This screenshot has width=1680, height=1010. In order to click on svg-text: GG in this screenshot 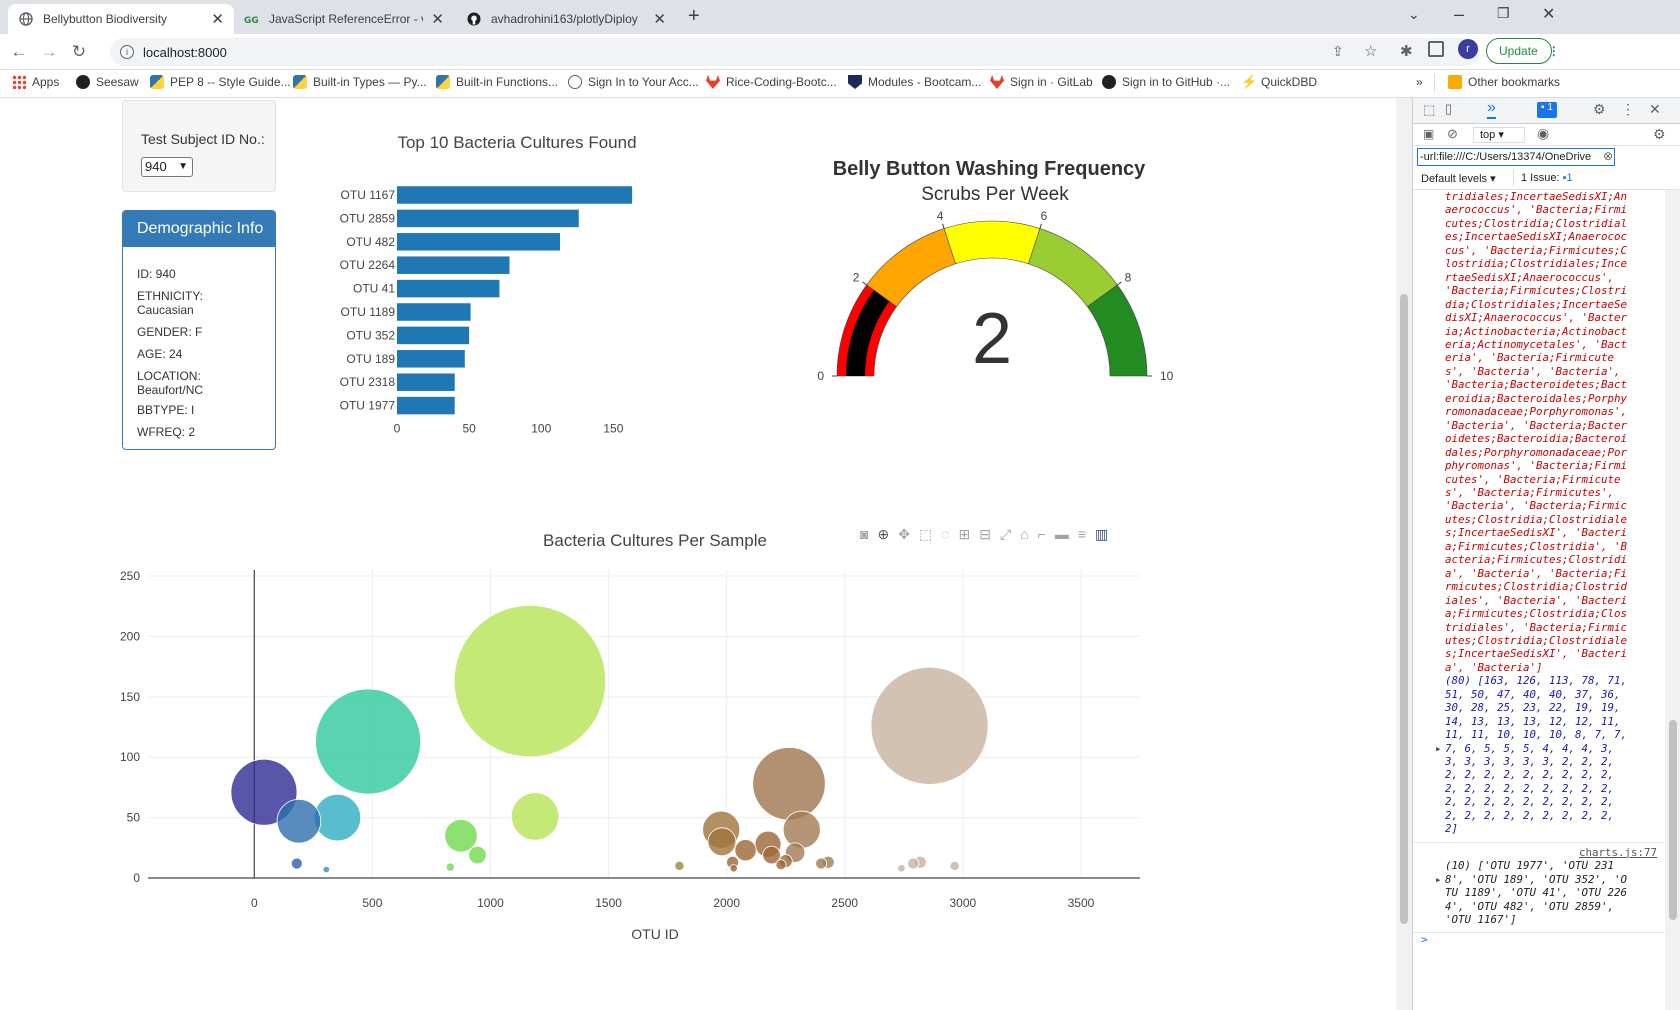, I will do `click(251, 20)`.